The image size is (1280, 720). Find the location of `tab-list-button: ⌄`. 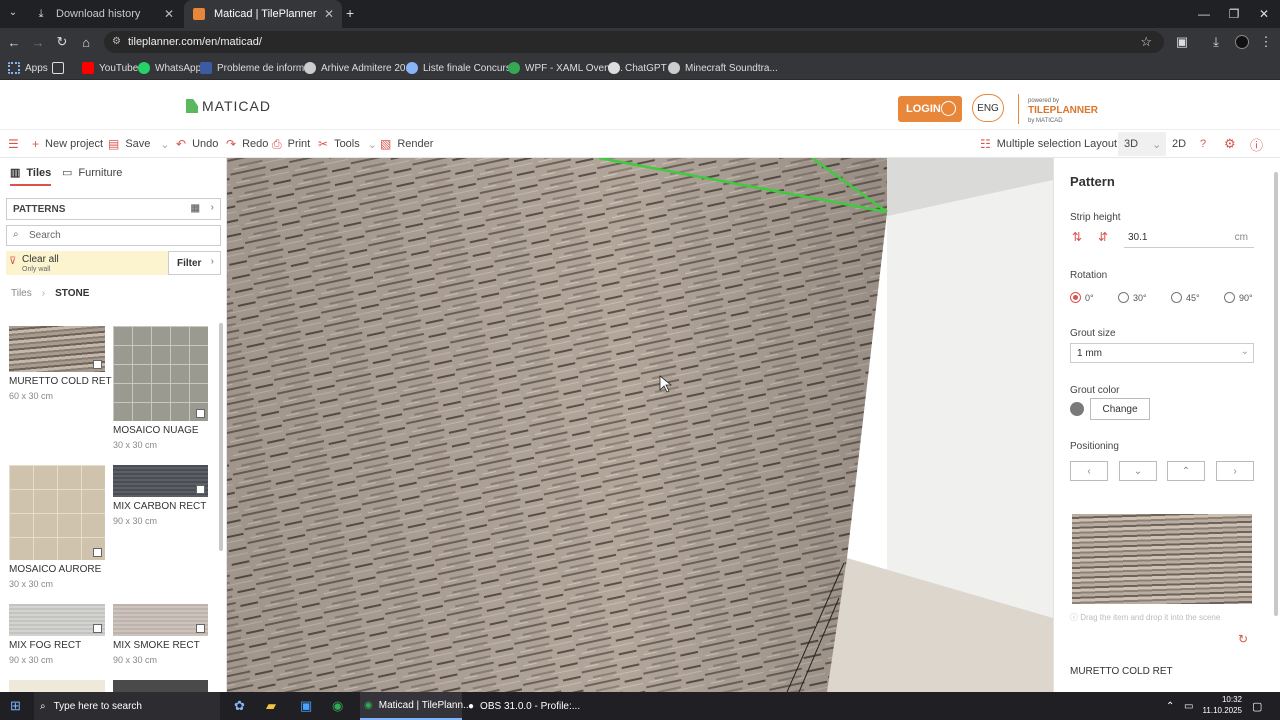

tab-list-button: ⌄ is located at coordinates (13, 14).